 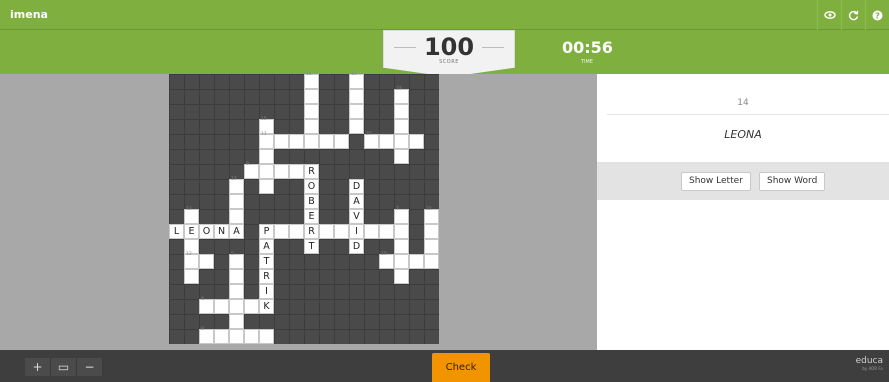 I want to click on show-word-button: Show Word, so click(x=792, y=181).